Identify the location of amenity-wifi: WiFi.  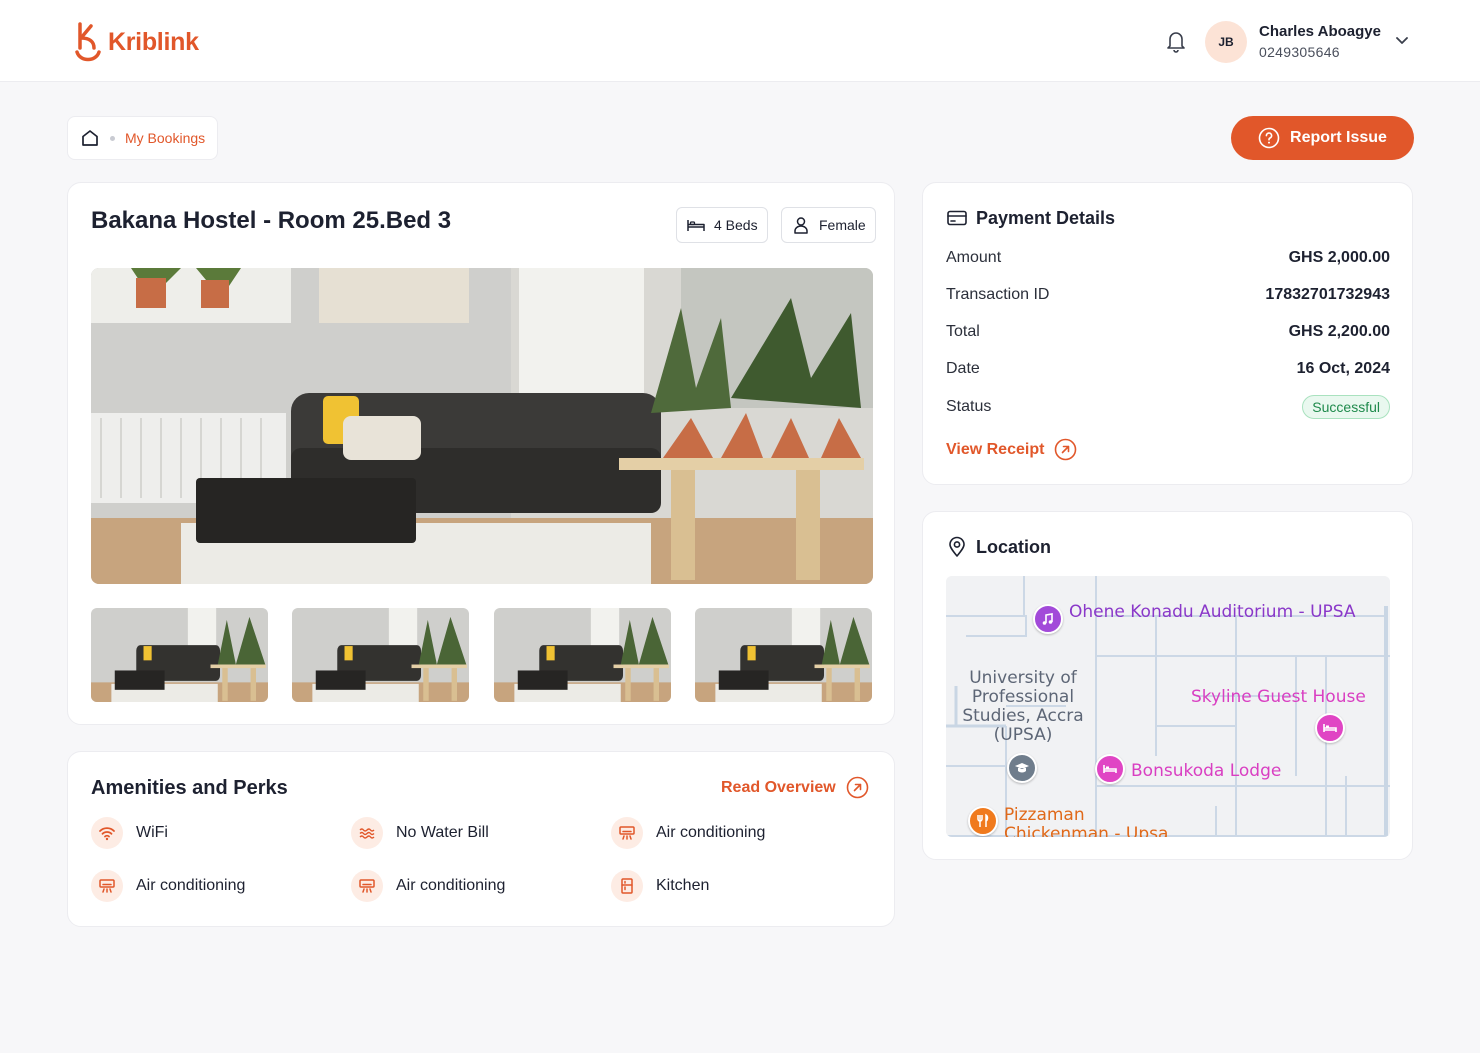
(129, 833).